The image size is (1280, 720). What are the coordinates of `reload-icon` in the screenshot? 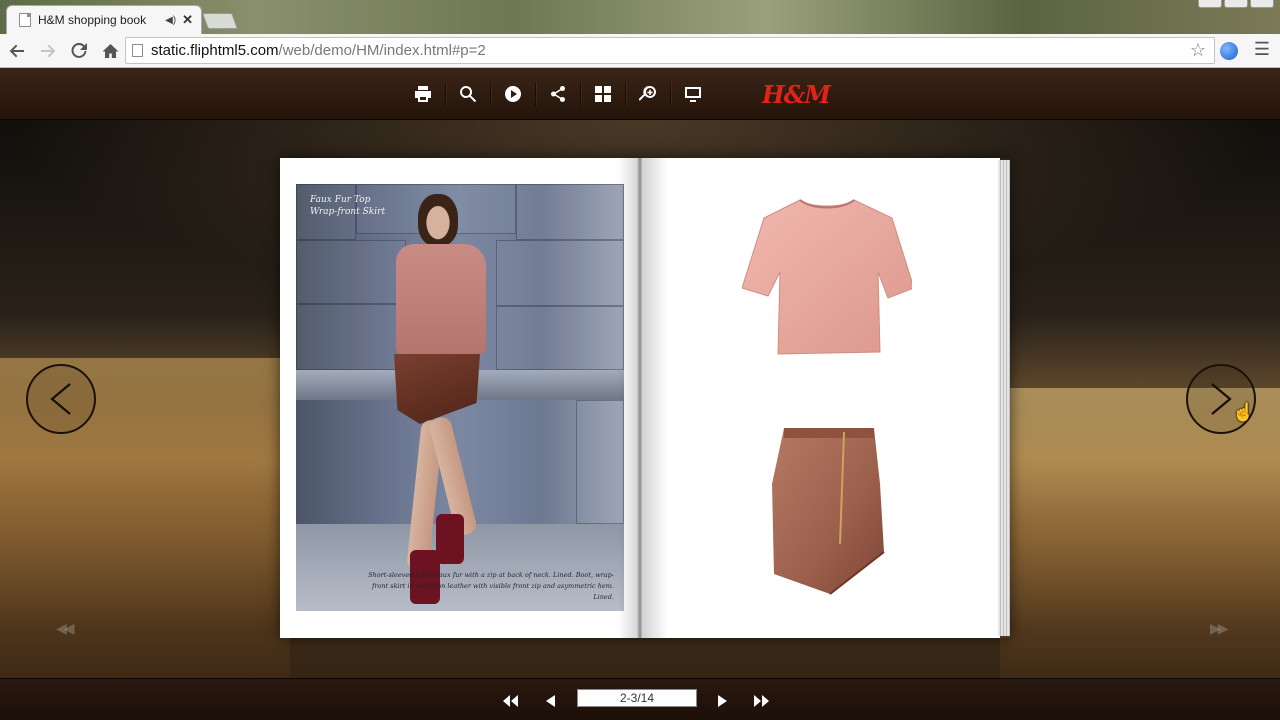 It's located at (79, 50).